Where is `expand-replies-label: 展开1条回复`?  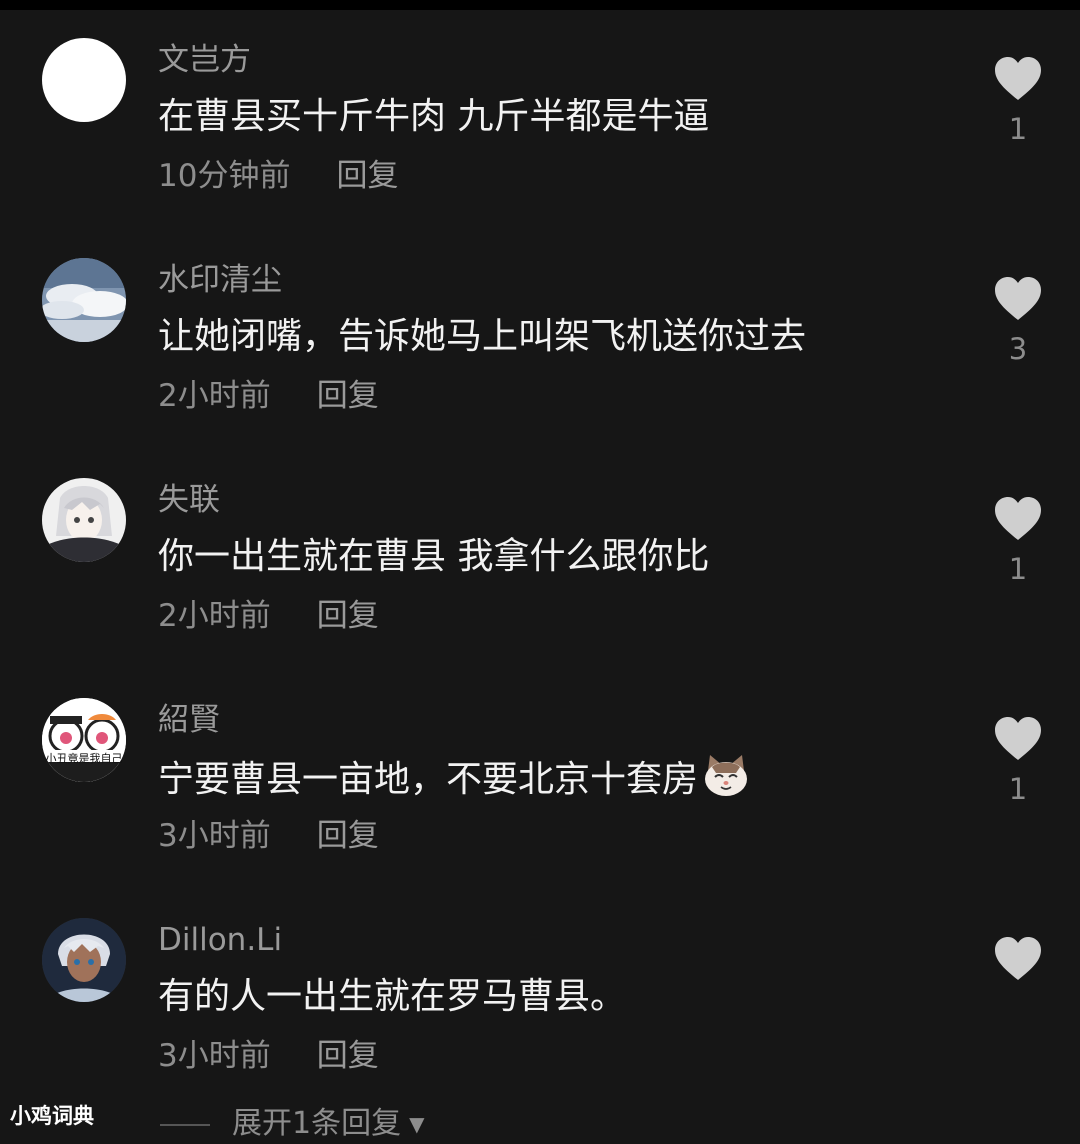
expand-replies-label: 展开1条回复 is located at coordinates (317, 1123).